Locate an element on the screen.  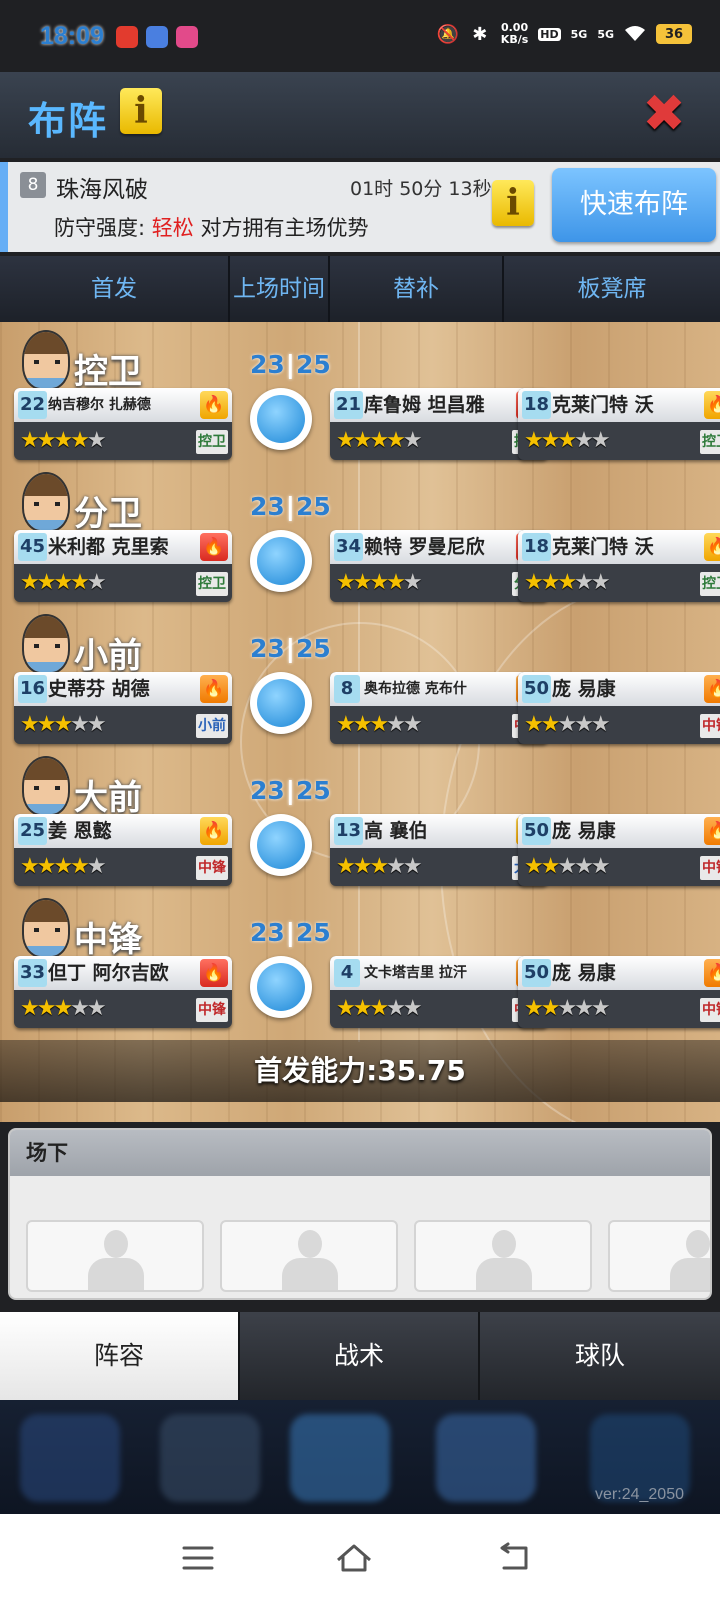
starting-power: 首发能力:35.75 is located at coordinates (360, 1071).